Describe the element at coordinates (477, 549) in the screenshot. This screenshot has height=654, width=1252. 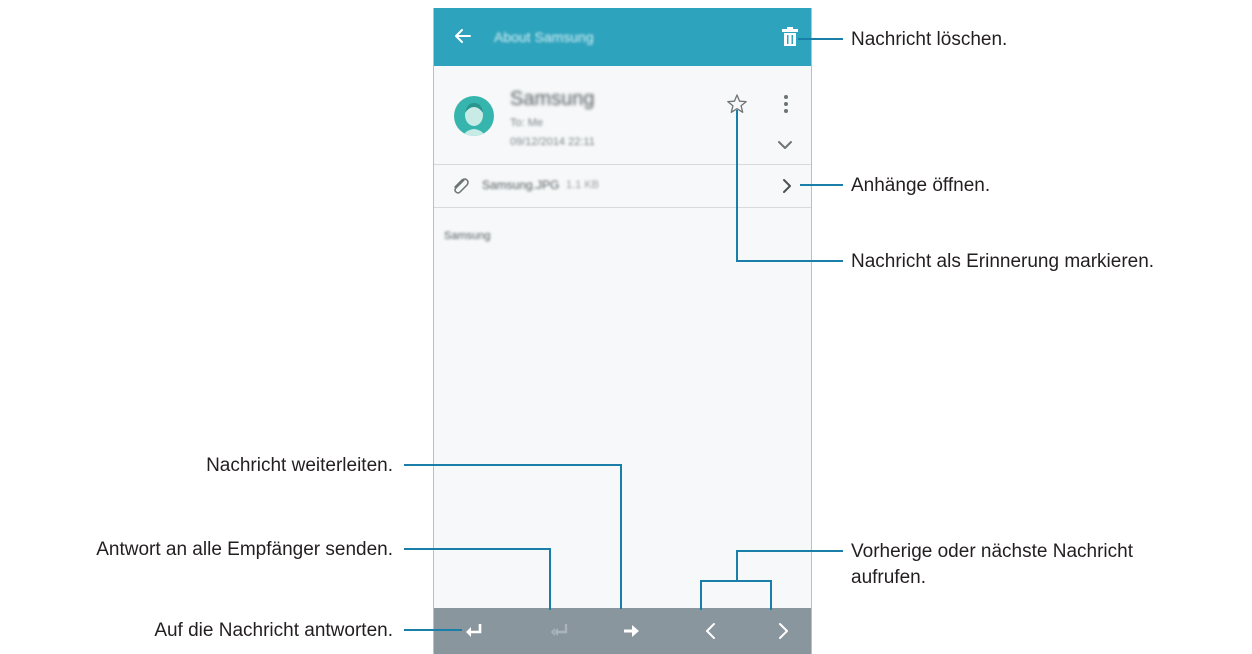
I see `callout-line-reply-all` at that location.